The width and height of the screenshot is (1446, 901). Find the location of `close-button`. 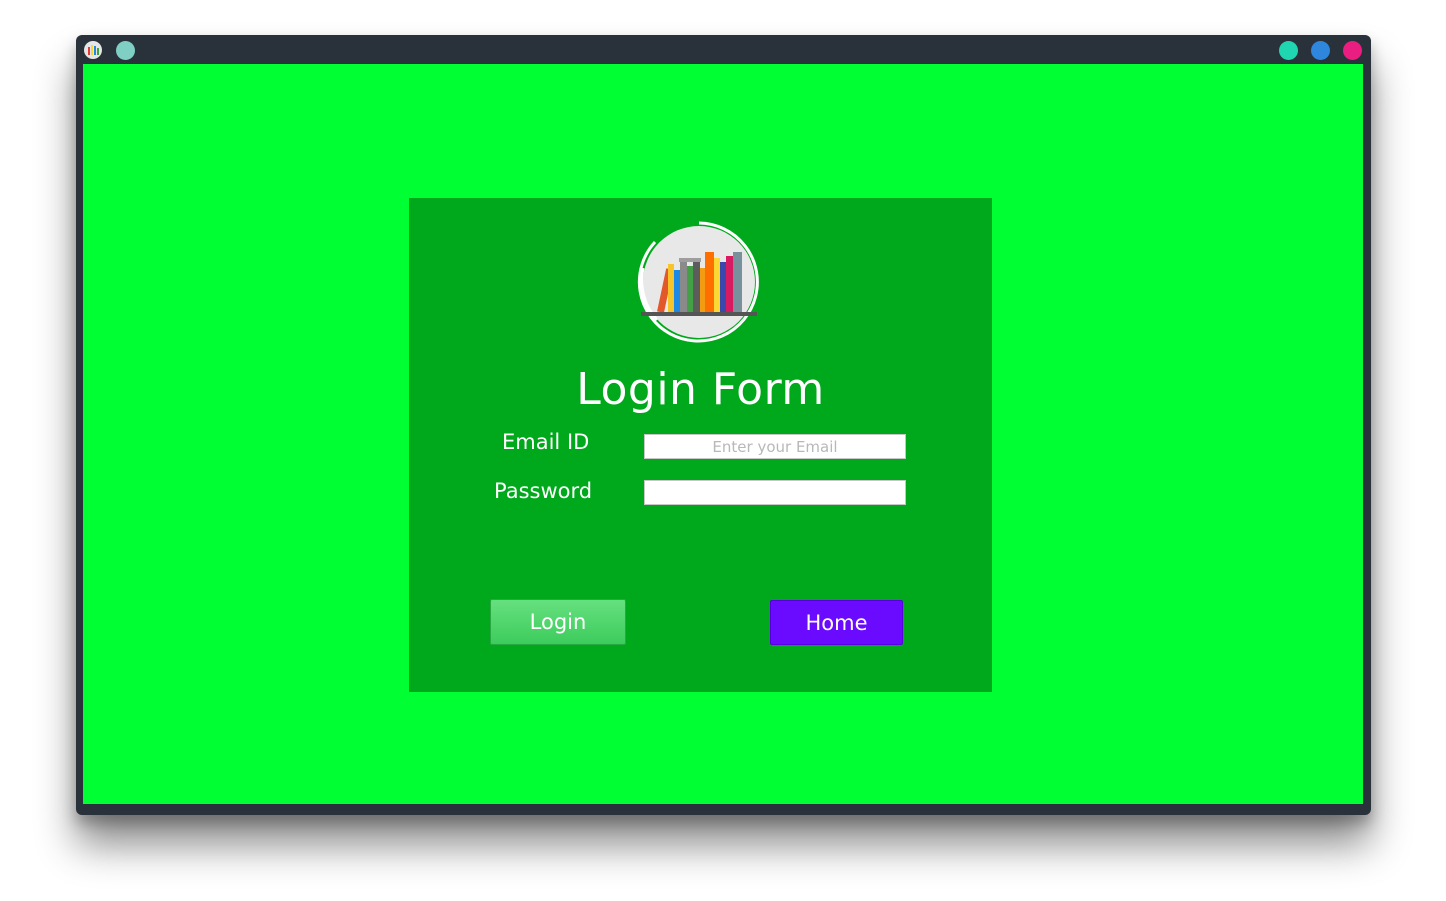

close-button is located at coordinates (1352, 50).